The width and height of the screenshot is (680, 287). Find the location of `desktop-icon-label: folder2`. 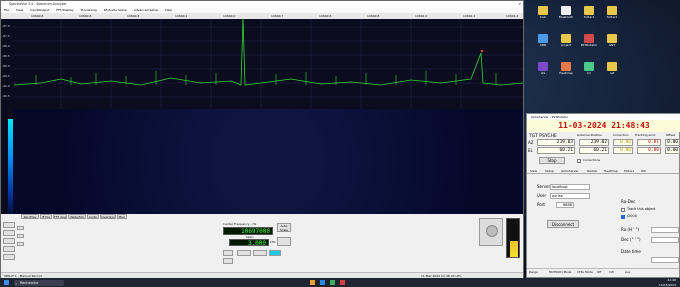

desktop-icon-label: folder2 is located at coordinates (612, 17).